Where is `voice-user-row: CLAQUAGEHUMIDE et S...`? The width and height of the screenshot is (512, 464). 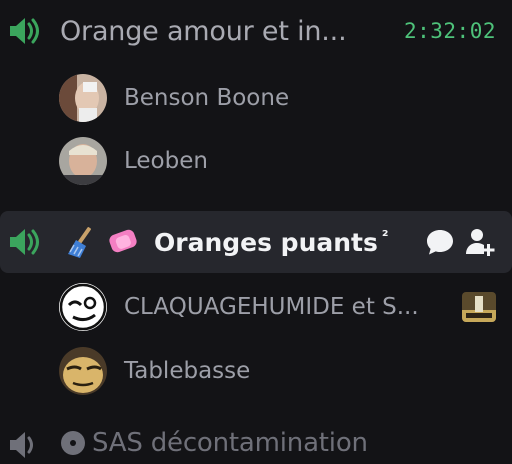
voice-user-row: CLAQUAGEHUMIDE et S... is located at coordinates (256, 307).